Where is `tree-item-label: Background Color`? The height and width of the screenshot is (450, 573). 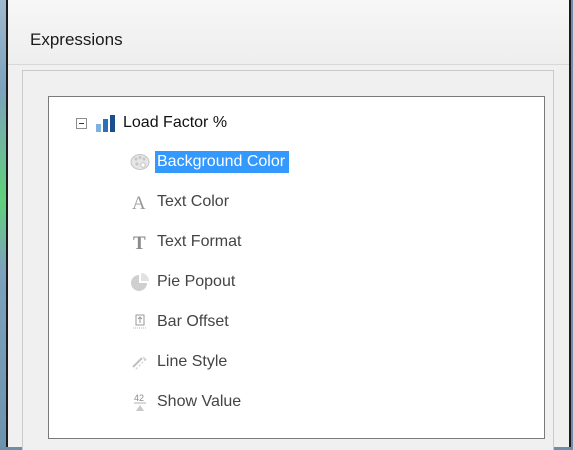 tree-item-label: Background Color is located at coordinates (222, 162).